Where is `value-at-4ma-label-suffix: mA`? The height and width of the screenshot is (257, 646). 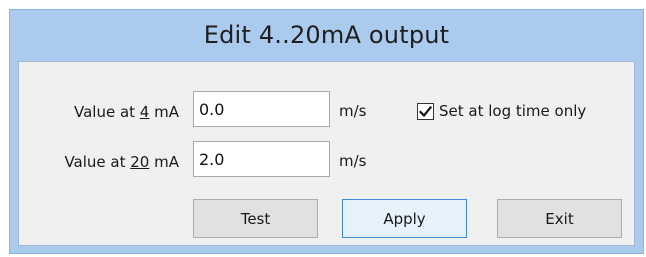
value-at-4ma-label-suffix: mA is located at coordinates (164, 112).